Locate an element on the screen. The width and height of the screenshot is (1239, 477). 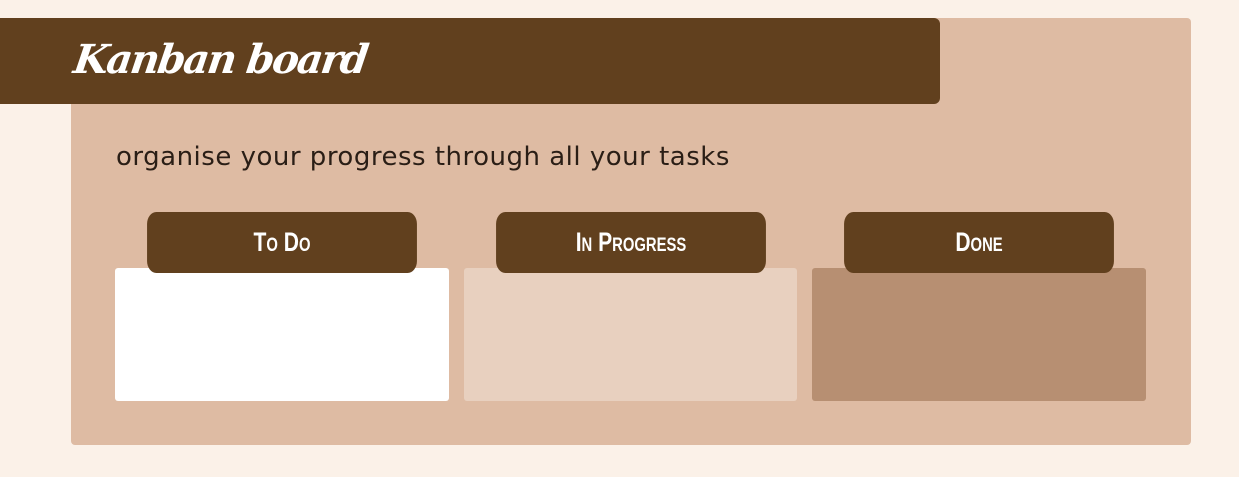
title-bar: Kanban board is located at coordinates (470, 61).